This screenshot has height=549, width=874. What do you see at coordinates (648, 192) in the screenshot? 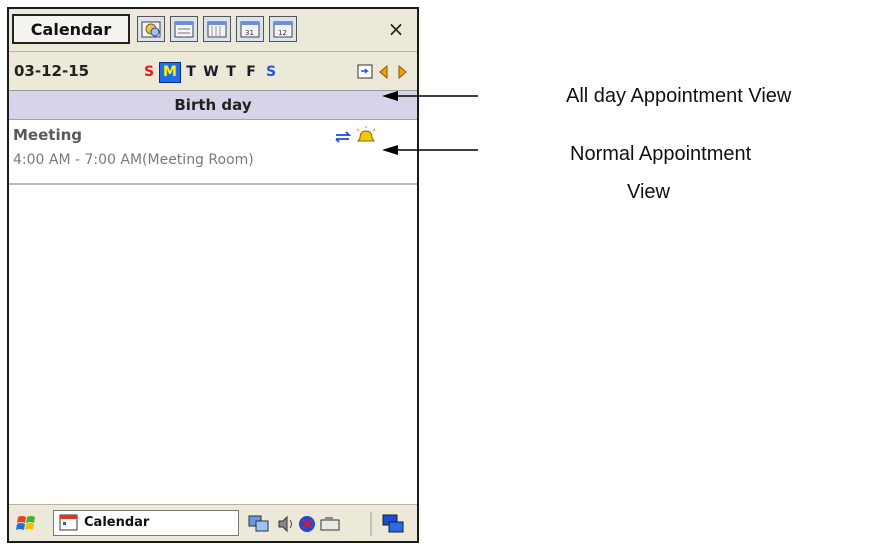
I see `normal-view-label-line2: View` at bounding box center [648, 192].